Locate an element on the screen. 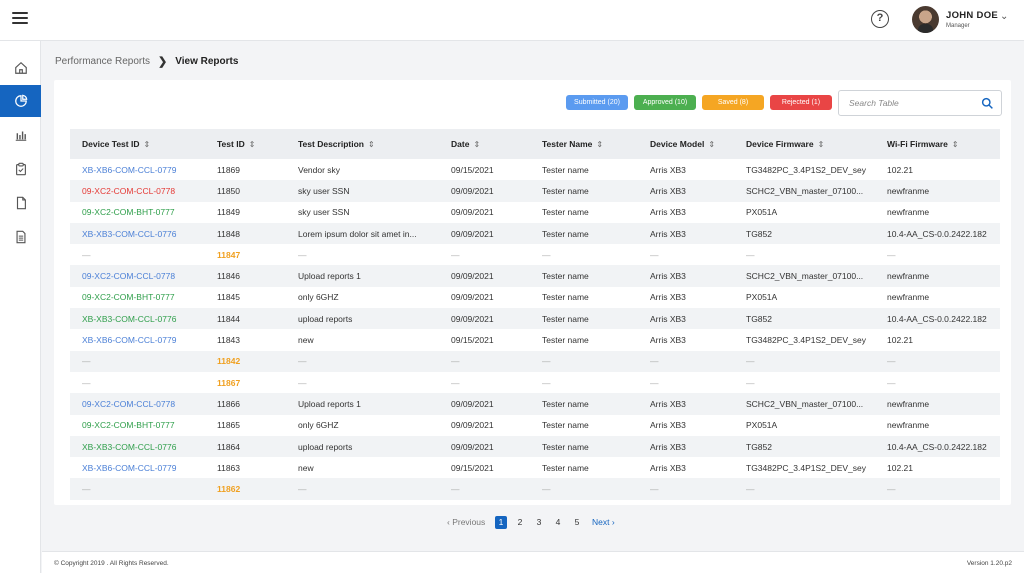 Image resolution: width=1024 pixels, height=573 pixels. avatar is located at coordinates (925, 19).